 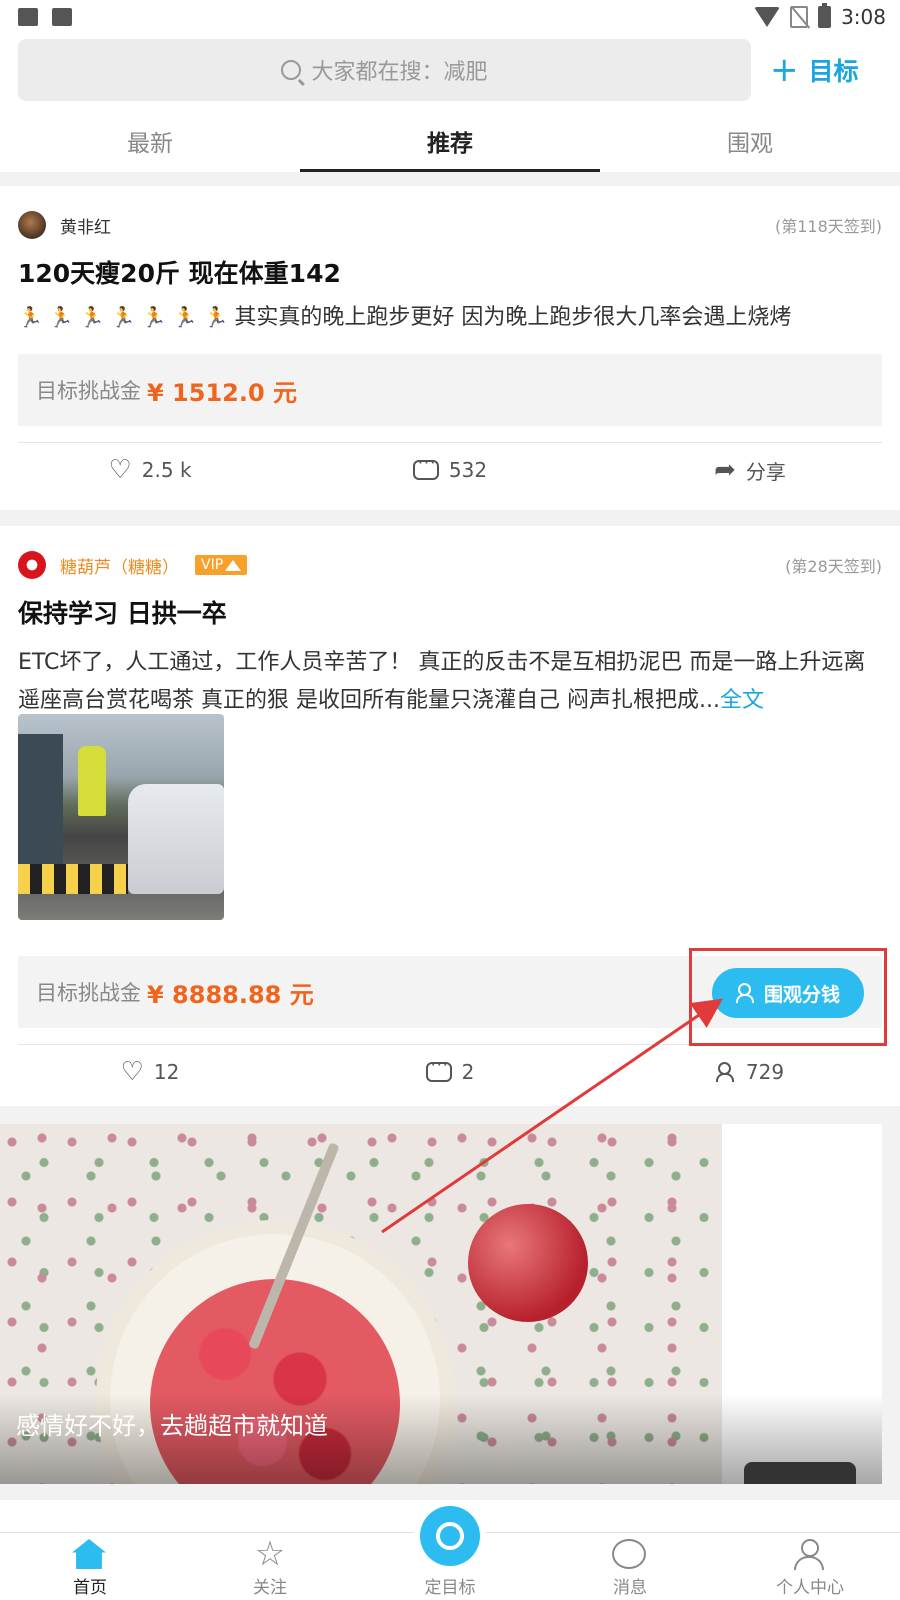 What do you see at coordinates (73, 879) in the screenshot?
I see `photo-barrier` at bounding box center [73, 879].